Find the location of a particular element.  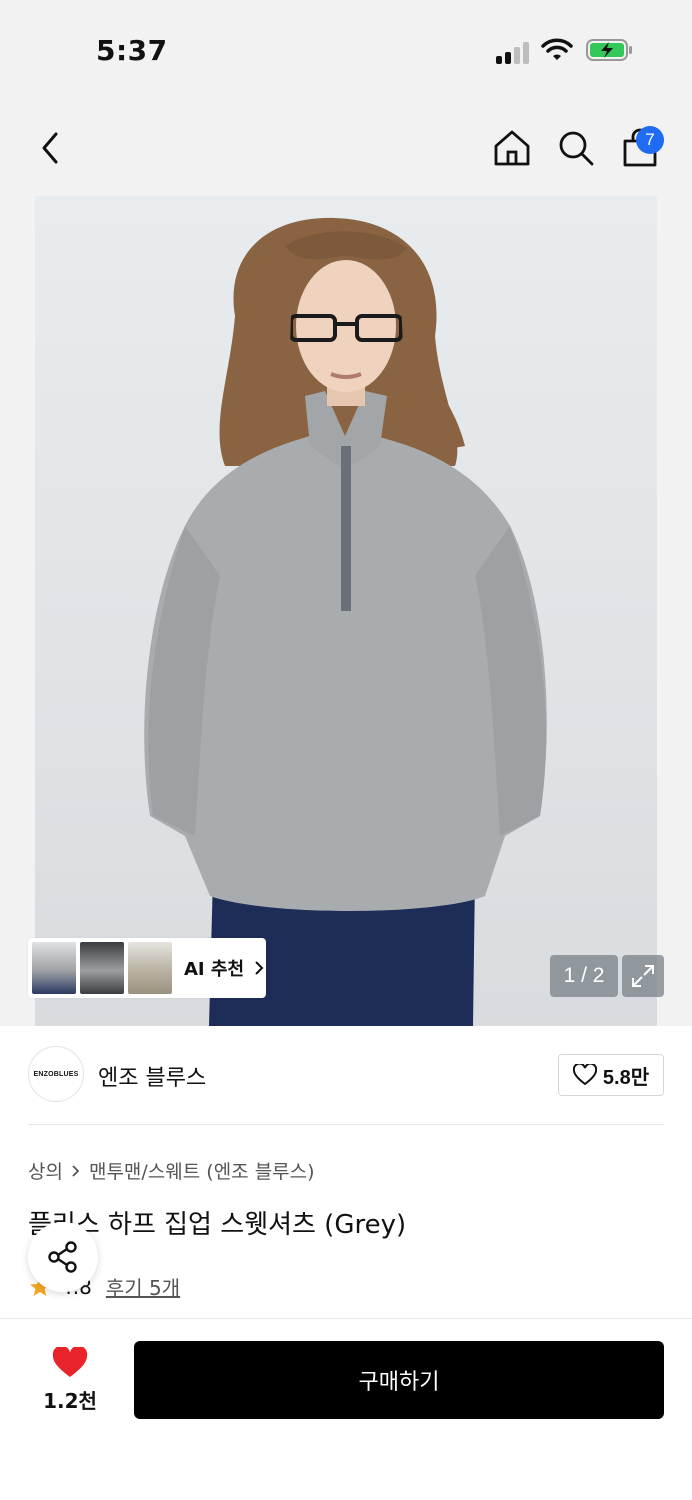

wishlist-button: 1.2천 is located at coordinates (70, 1380).